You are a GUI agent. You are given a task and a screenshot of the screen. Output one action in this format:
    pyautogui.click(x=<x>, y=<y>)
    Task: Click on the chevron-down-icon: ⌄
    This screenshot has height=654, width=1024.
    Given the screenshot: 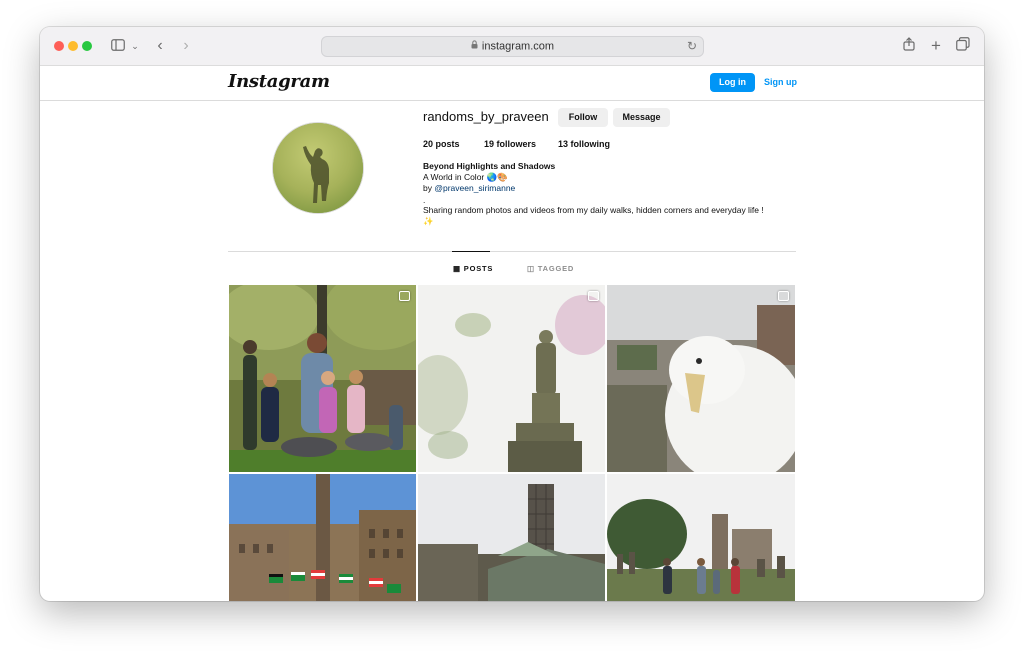 What is the action you would take?
    pyautogui.click(x=135, y=46)
    